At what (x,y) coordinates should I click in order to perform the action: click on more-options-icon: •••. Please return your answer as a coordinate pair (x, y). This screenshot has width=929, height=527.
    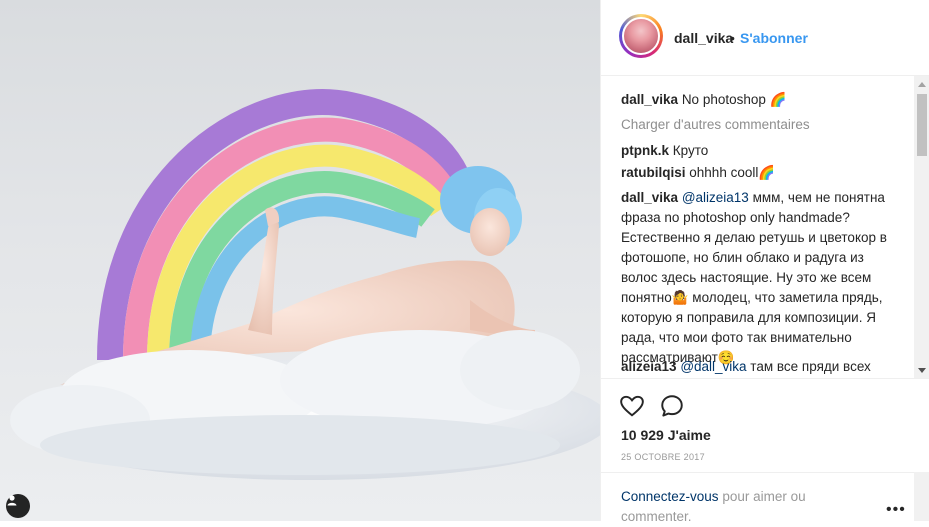
    Looking at the image, I should click on (896, 510).